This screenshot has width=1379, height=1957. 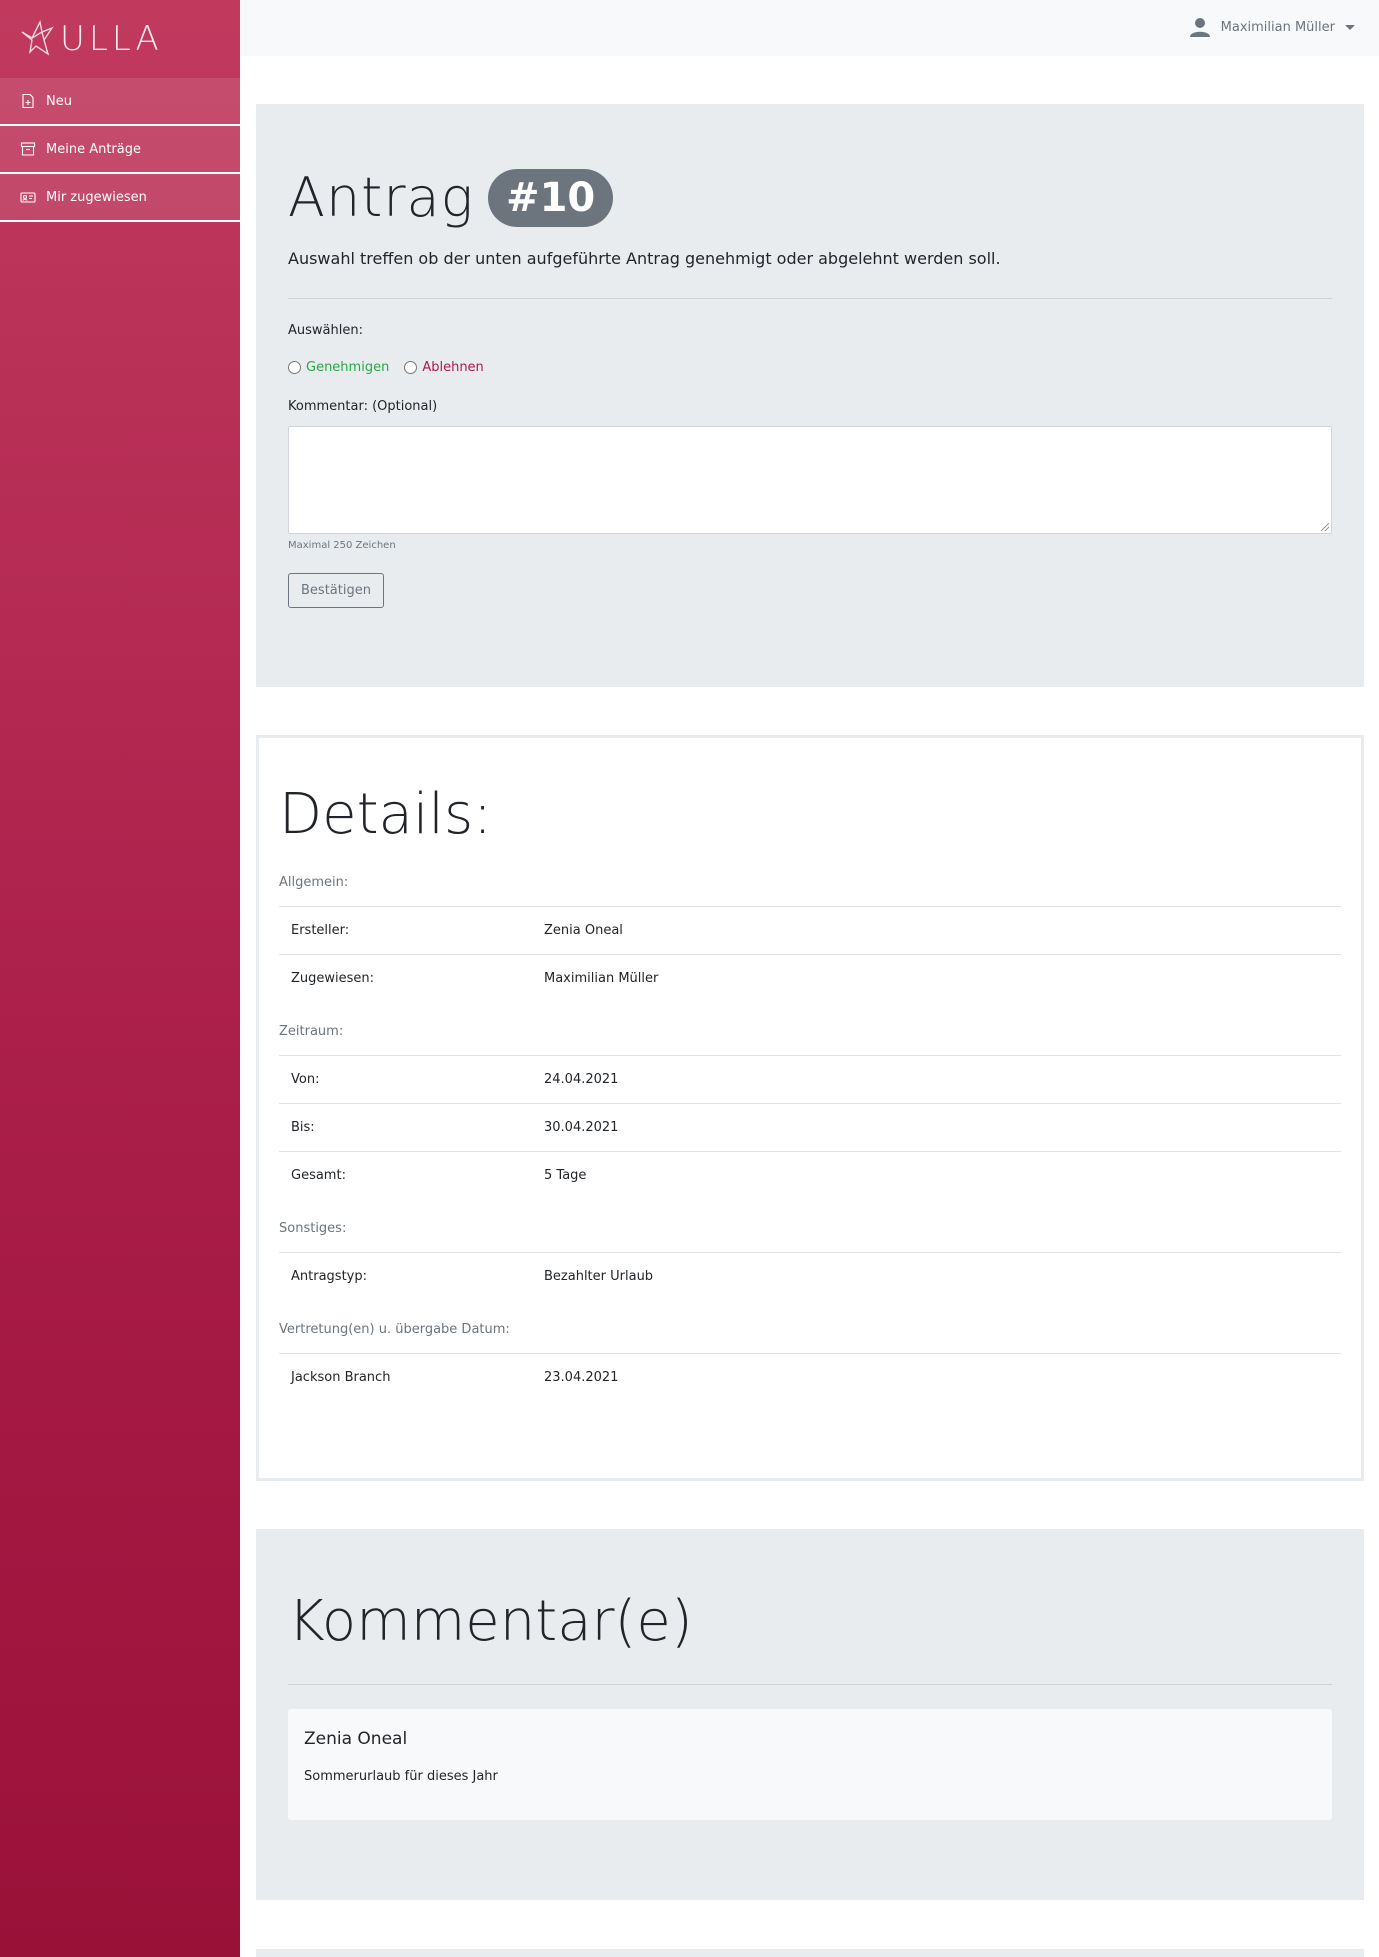 What do you see at coordinates (601, 978) in the screenshot?
I see `detail-value: Maximilian Müller` at bounding box center [601, 978].